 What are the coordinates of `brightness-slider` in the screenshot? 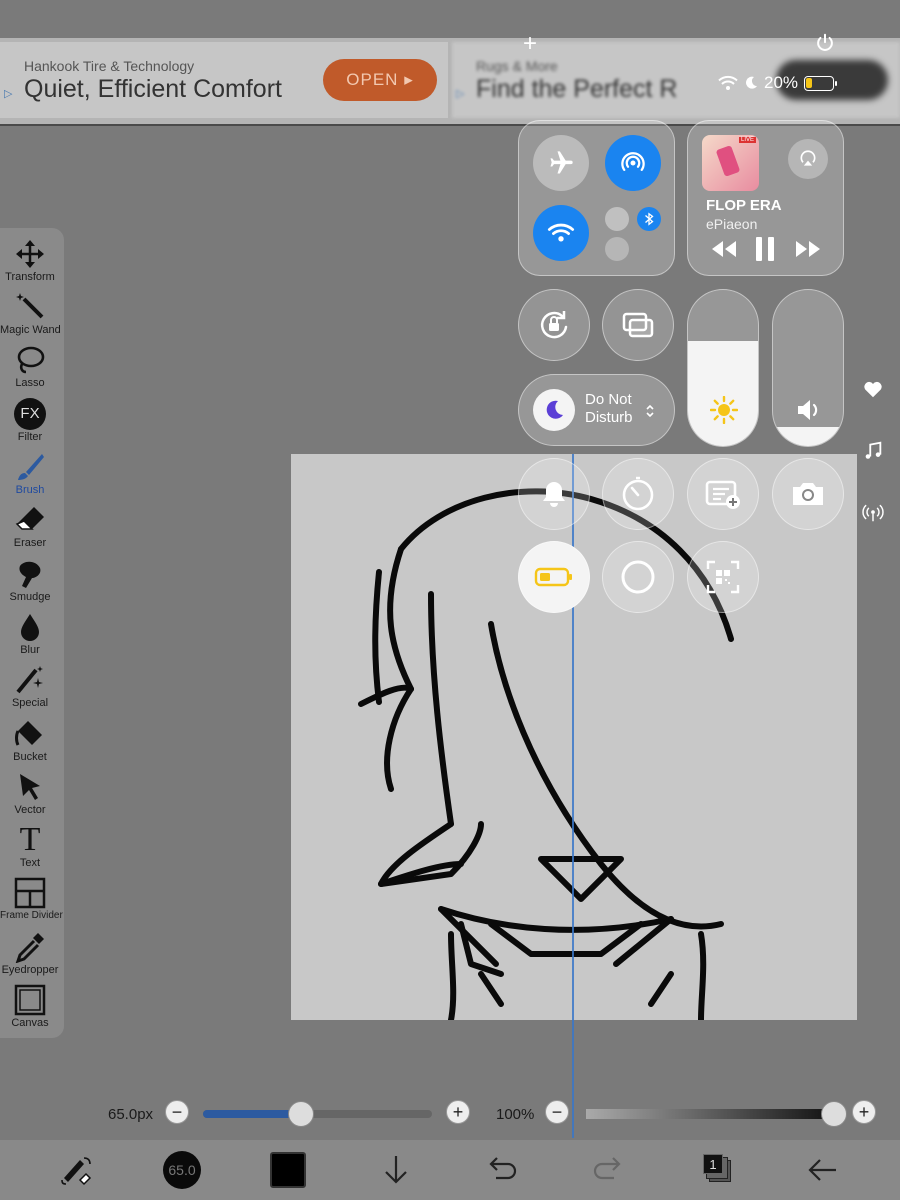 It's located at (723, 368).